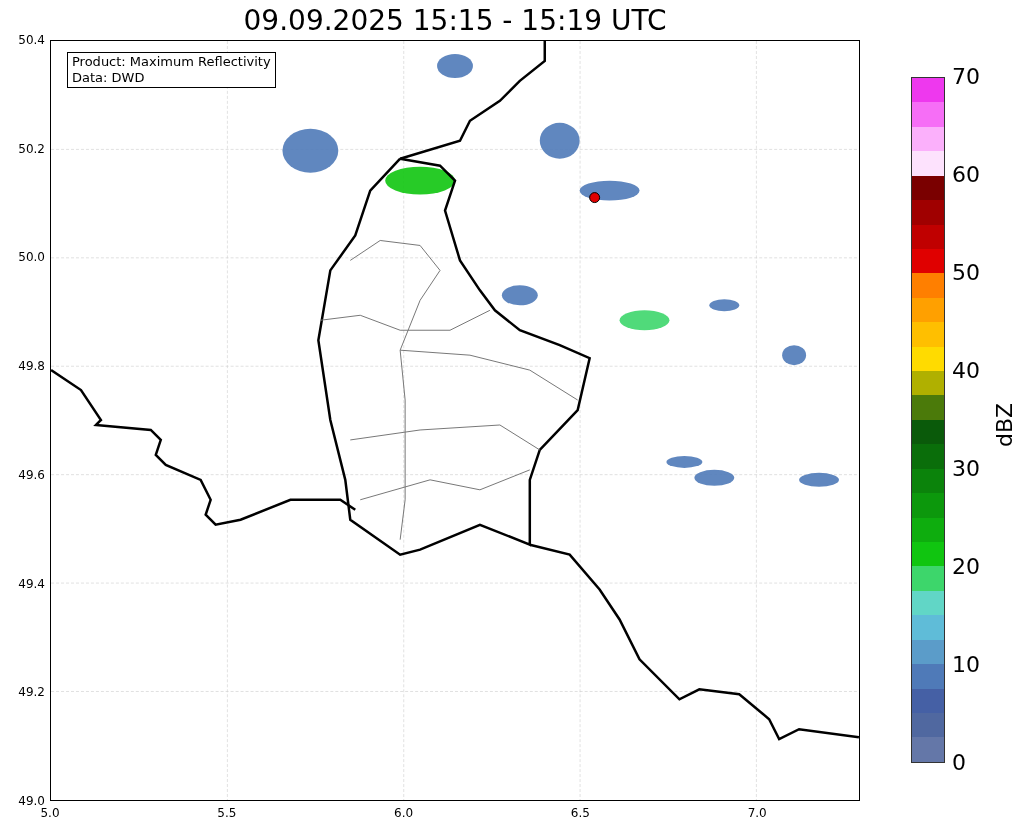 This screenshot has width=1023, height=834. What do you see at coordinates (959, 763) in the screenshot?
I see `colorbar-tick-label: 0` at bounding box center [959, 763].